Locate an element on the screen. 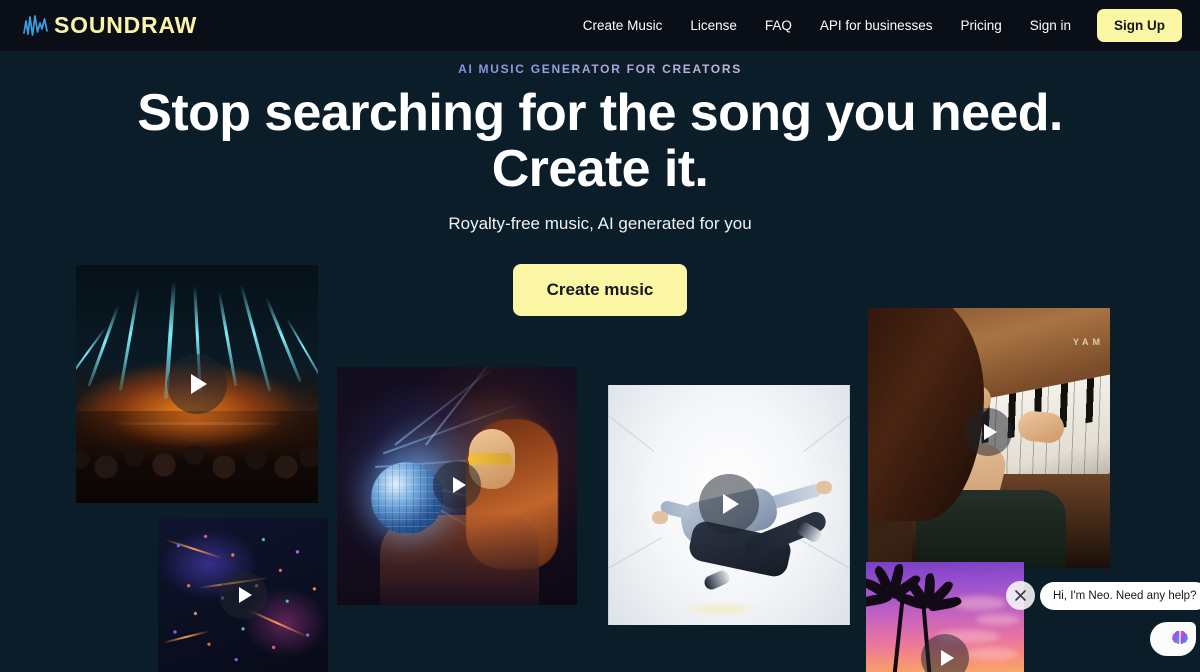  headline-line-1: Stop searching for the song you need. is located at coordinates (600, 113).